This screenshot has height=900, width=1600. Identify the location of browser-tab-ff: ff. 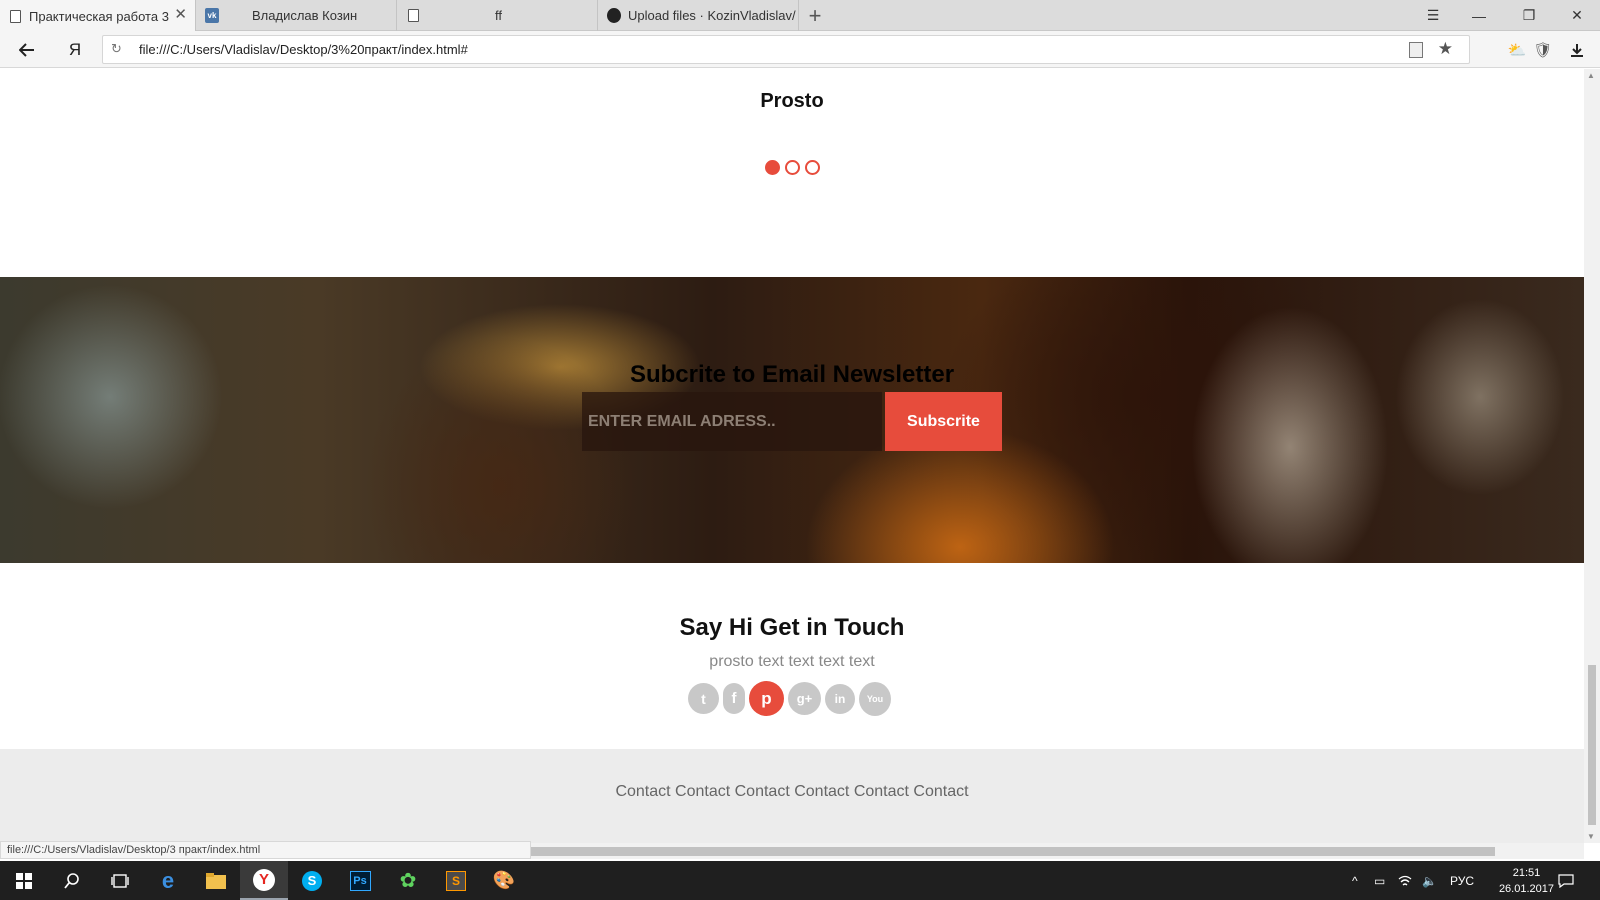
(498, 15).